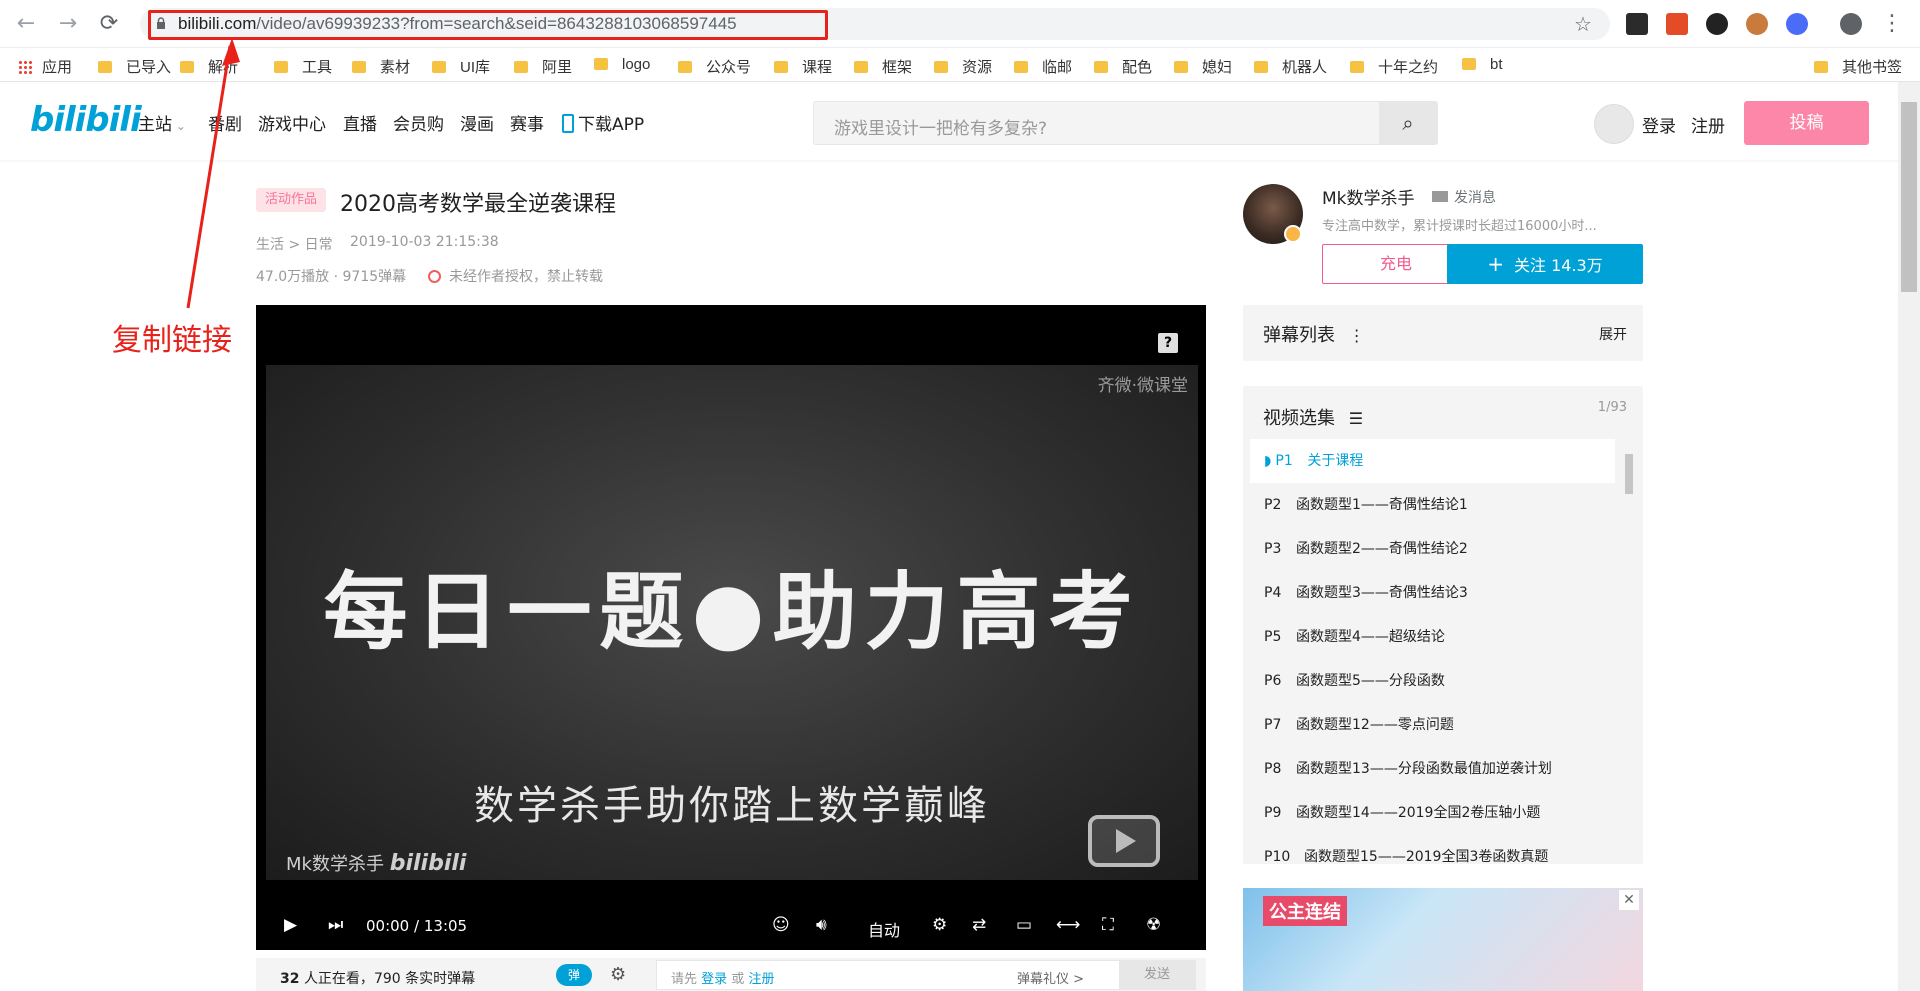 This screenshot has width=1920, height=991. Describe the element at coordinates (1432, 813) in the screenshot. I see `episode-item: P9 函数题型14——2019全国2卷压轴小题` at that location.